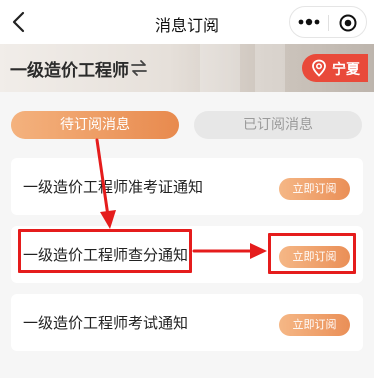  What do you see at coordinates (187, 68) in the screenshot?
I see `exam-banner: 一级造价工程师 宁夏` at bounding box center [187, 68].